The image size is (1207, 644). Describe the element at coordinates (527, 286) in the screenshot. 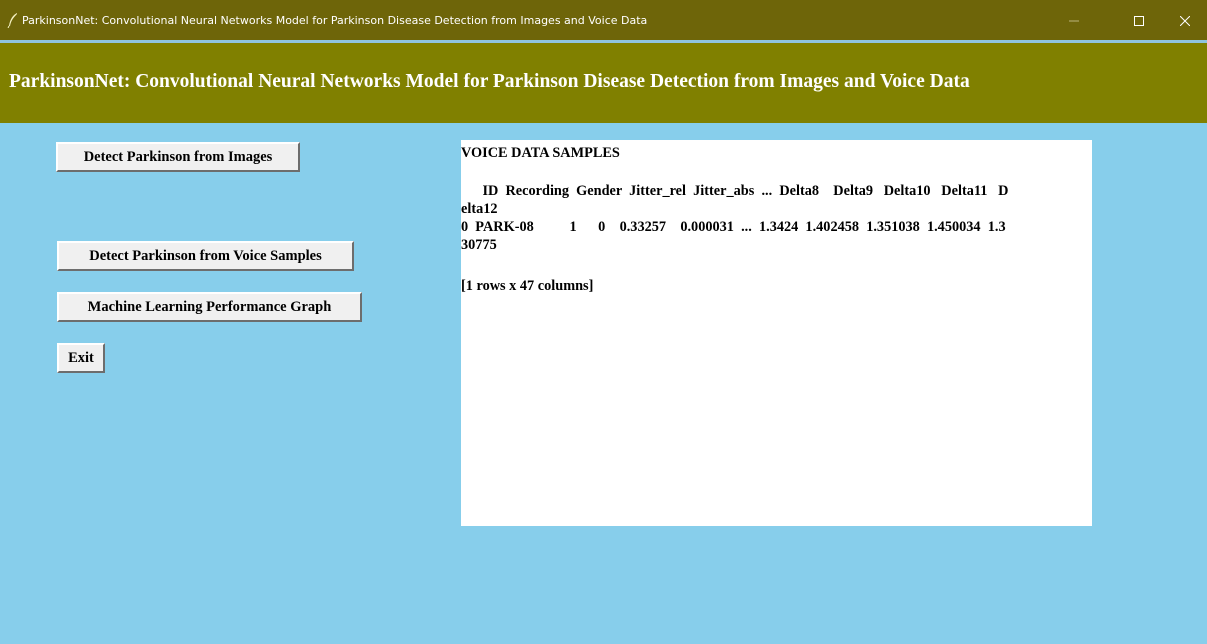

I see `output-line: [1 rows x 47 columns]` at that location.